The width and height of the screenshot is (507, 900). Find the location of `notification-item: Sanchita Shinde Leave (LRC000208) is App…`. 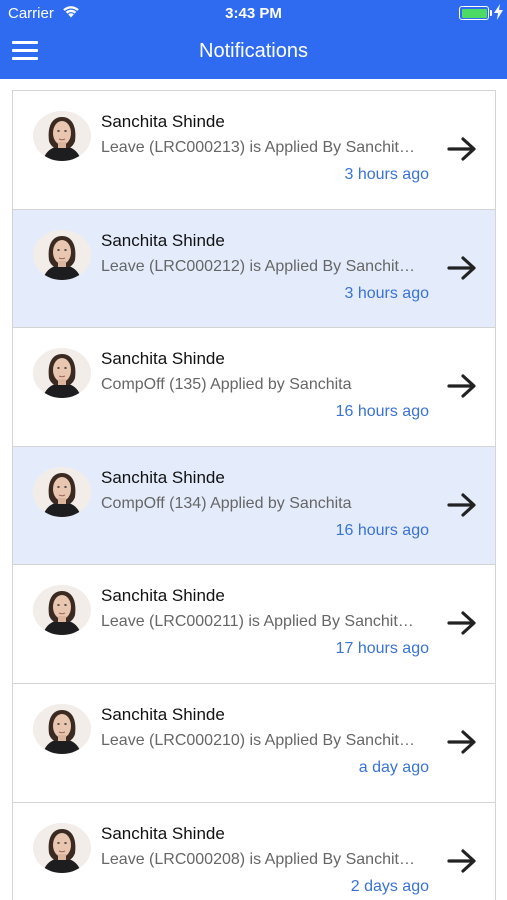

notification-item: Sanchita Shinde Leave (LRC000208) is App… is located at coordinates (254, 851).